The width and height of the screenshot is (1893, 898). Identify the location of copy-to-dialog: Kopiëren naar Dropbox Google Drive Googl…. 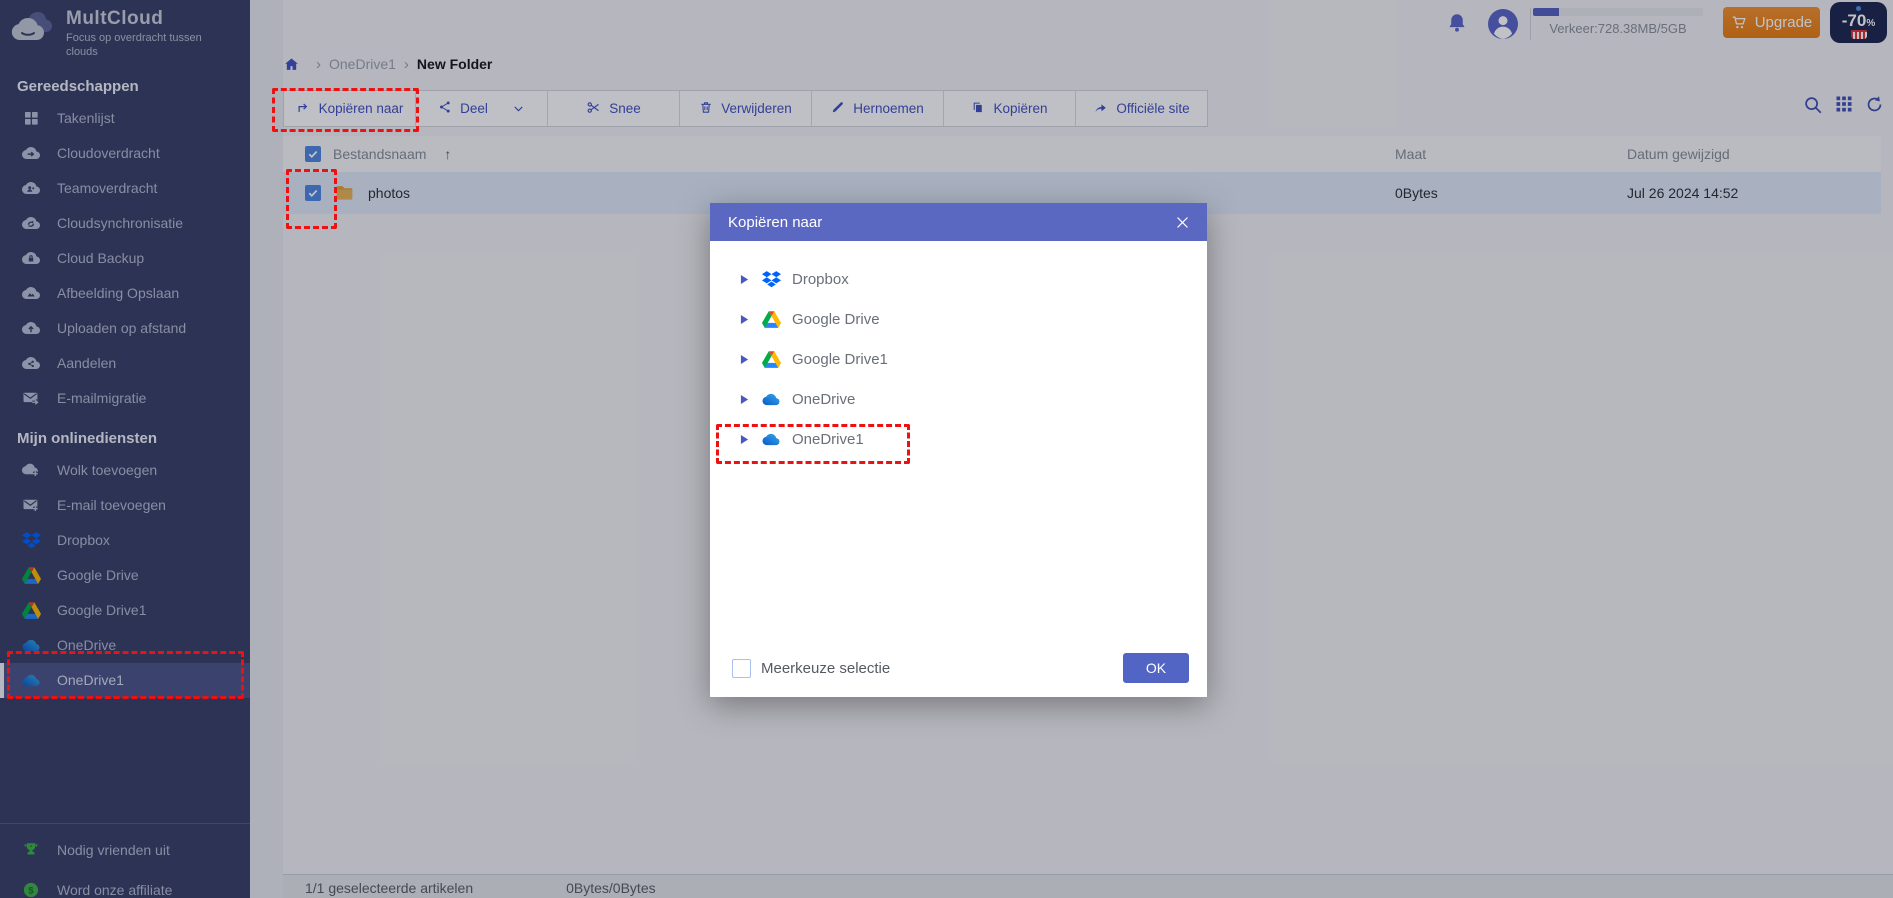
(958, 450).